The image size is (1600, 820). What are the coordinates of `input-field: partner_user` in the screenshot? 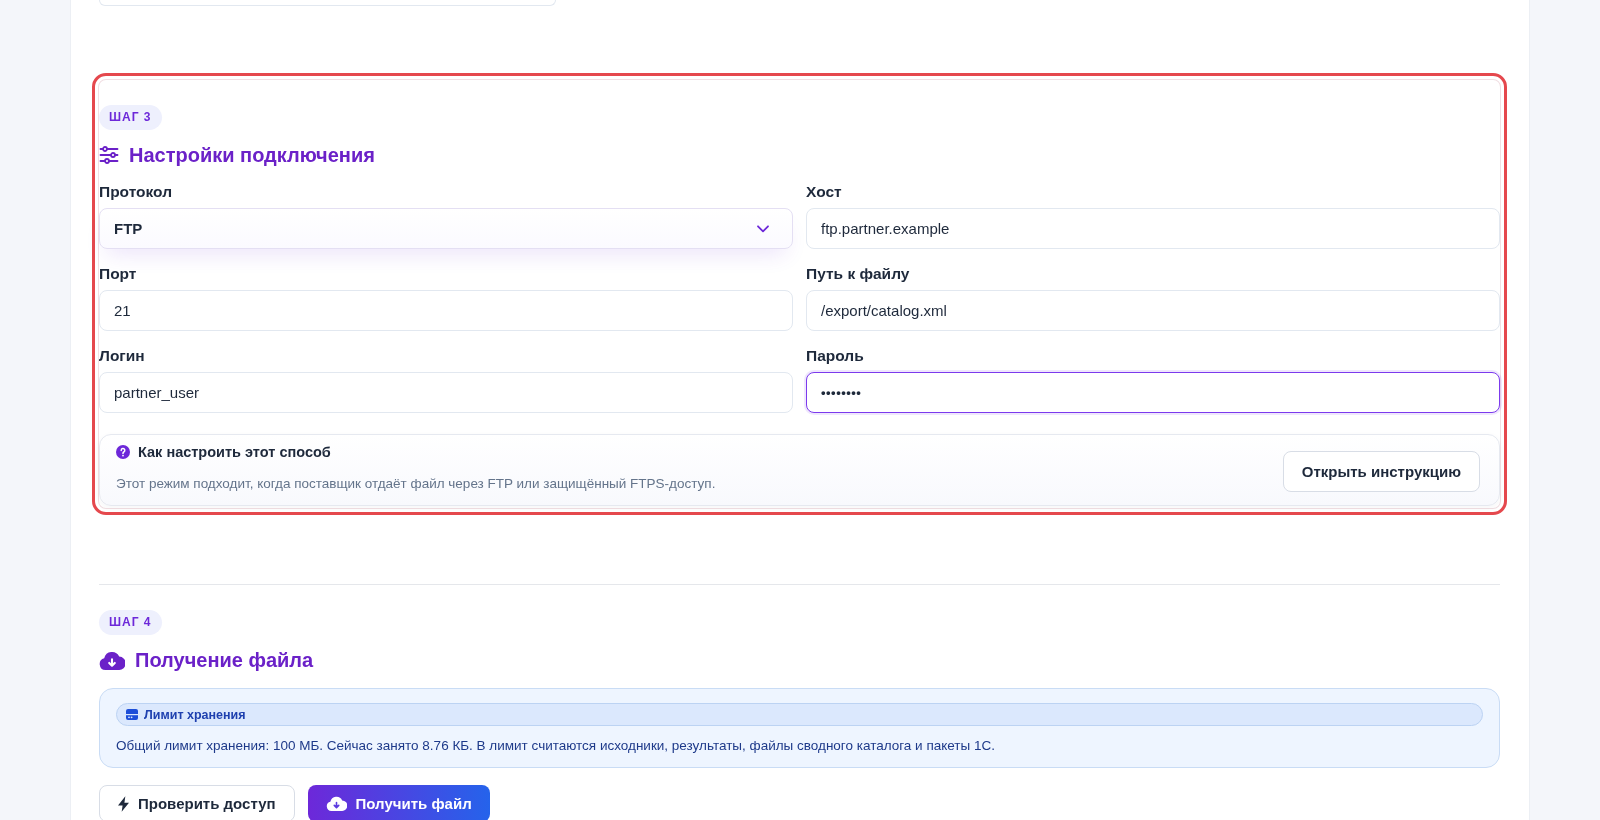 It's located at (446, 392).